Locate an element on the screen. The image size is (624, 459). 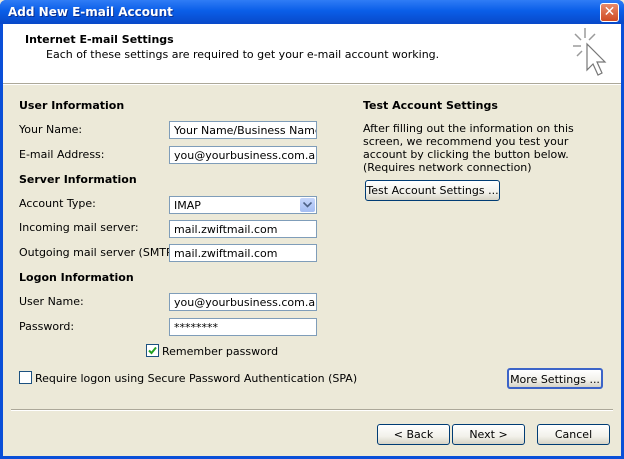
your-name-label: Your Name: is located at coordinates (51, 129).